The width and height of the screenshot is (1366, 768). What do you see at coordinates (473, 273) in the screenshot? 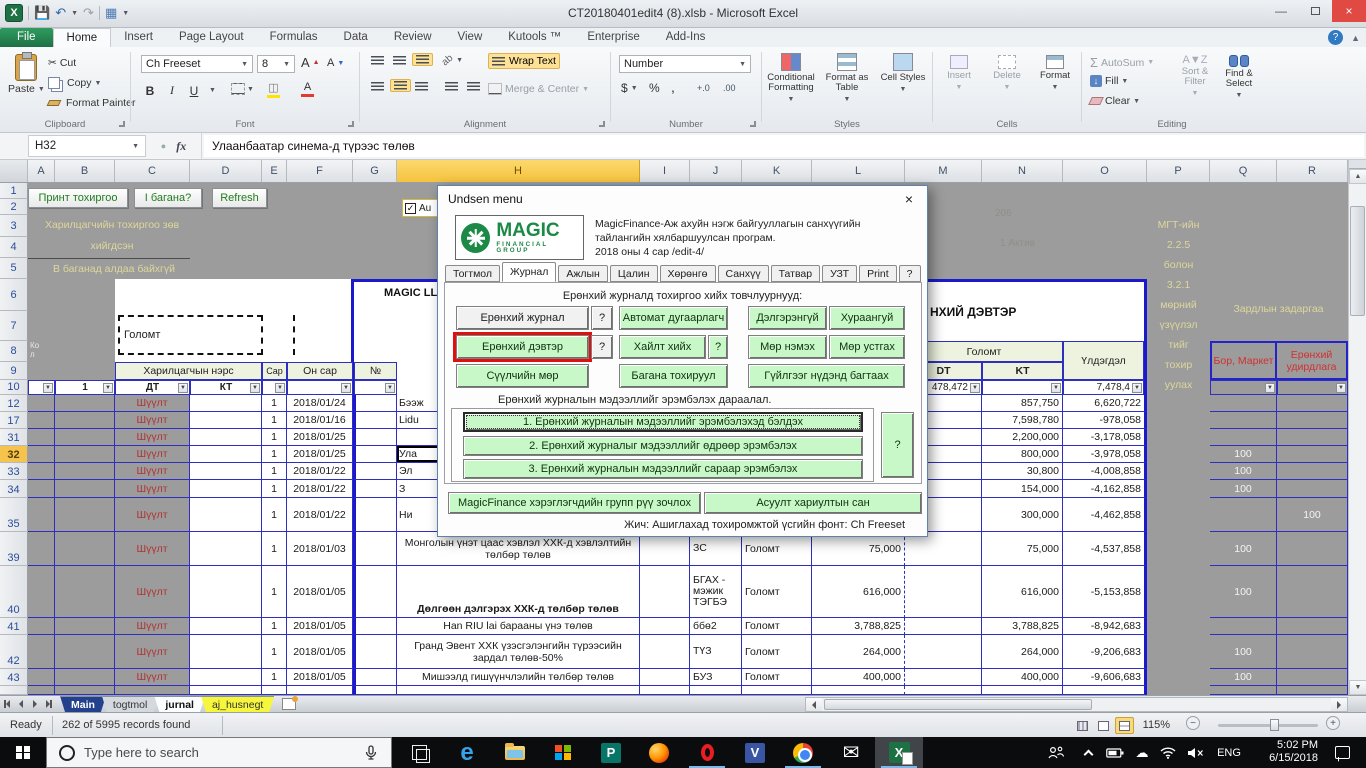
I see `dialog-tab-тогтмол: Тогтмол` at bounding box center [473, 273].